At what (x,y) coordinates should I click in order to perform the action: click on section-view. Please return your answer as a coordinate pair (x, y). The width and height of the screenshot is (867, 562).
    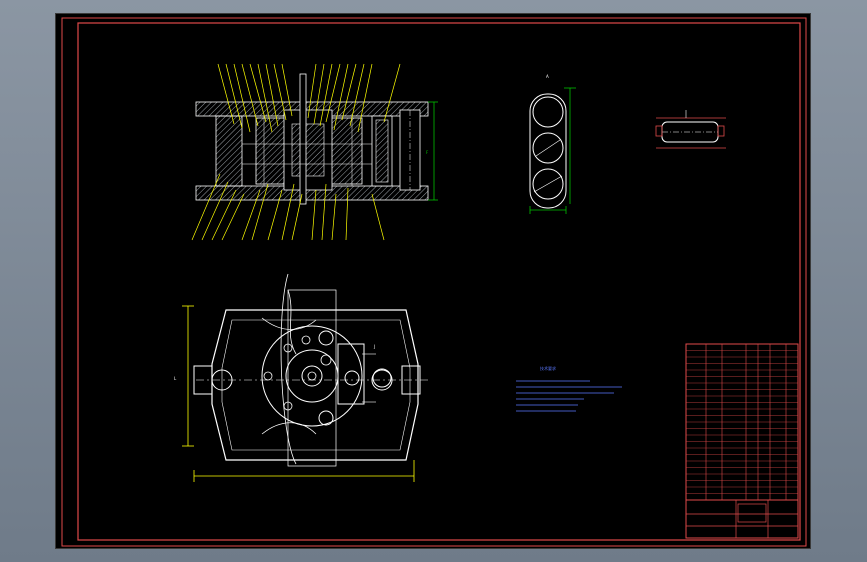
    Looking at the image, I should click on (312, 139).